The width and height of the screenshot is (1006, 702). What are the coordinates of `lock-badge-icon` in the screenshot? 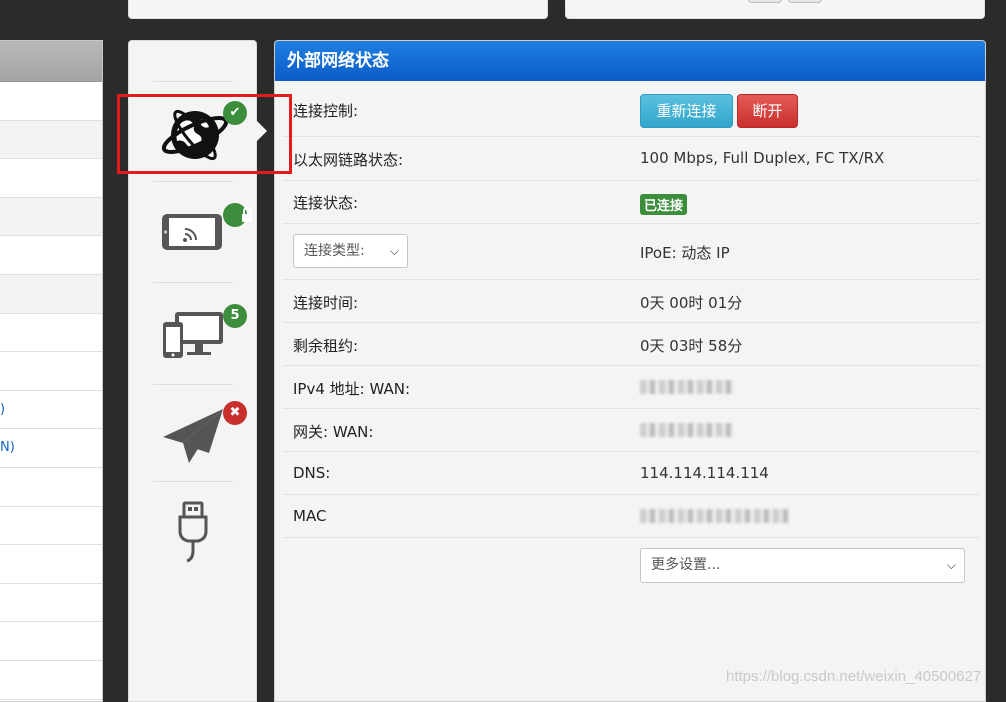 It's located at (237, 215).